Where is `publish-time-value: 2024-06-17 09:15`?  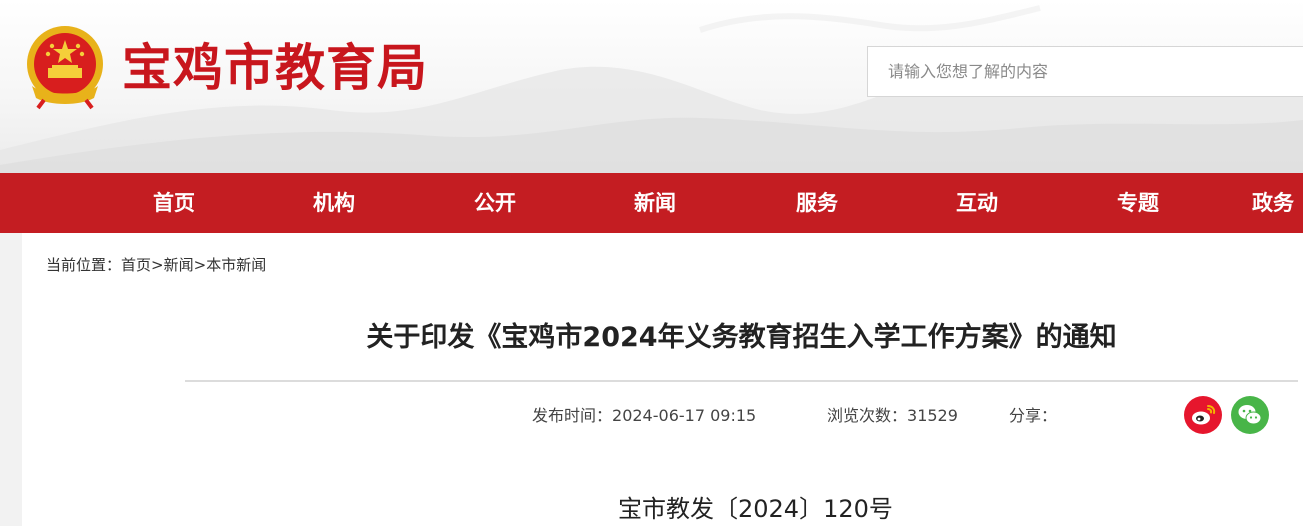
publish-time-value: 2024-06-17 09:15 is located at coordinates (684, 415).